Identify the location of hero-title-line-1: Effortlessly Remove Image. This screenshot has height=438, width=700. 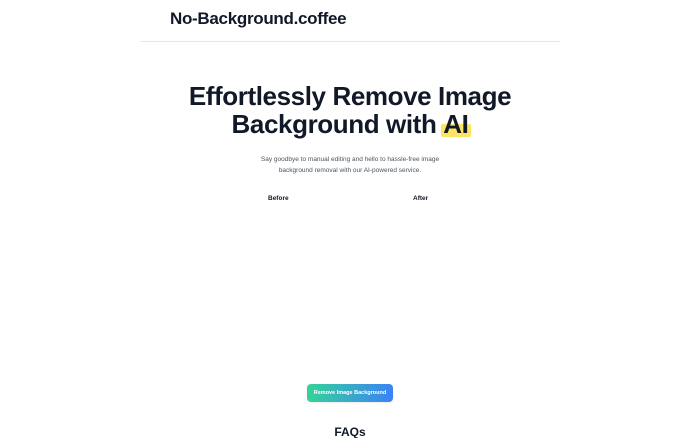
(350, 96).